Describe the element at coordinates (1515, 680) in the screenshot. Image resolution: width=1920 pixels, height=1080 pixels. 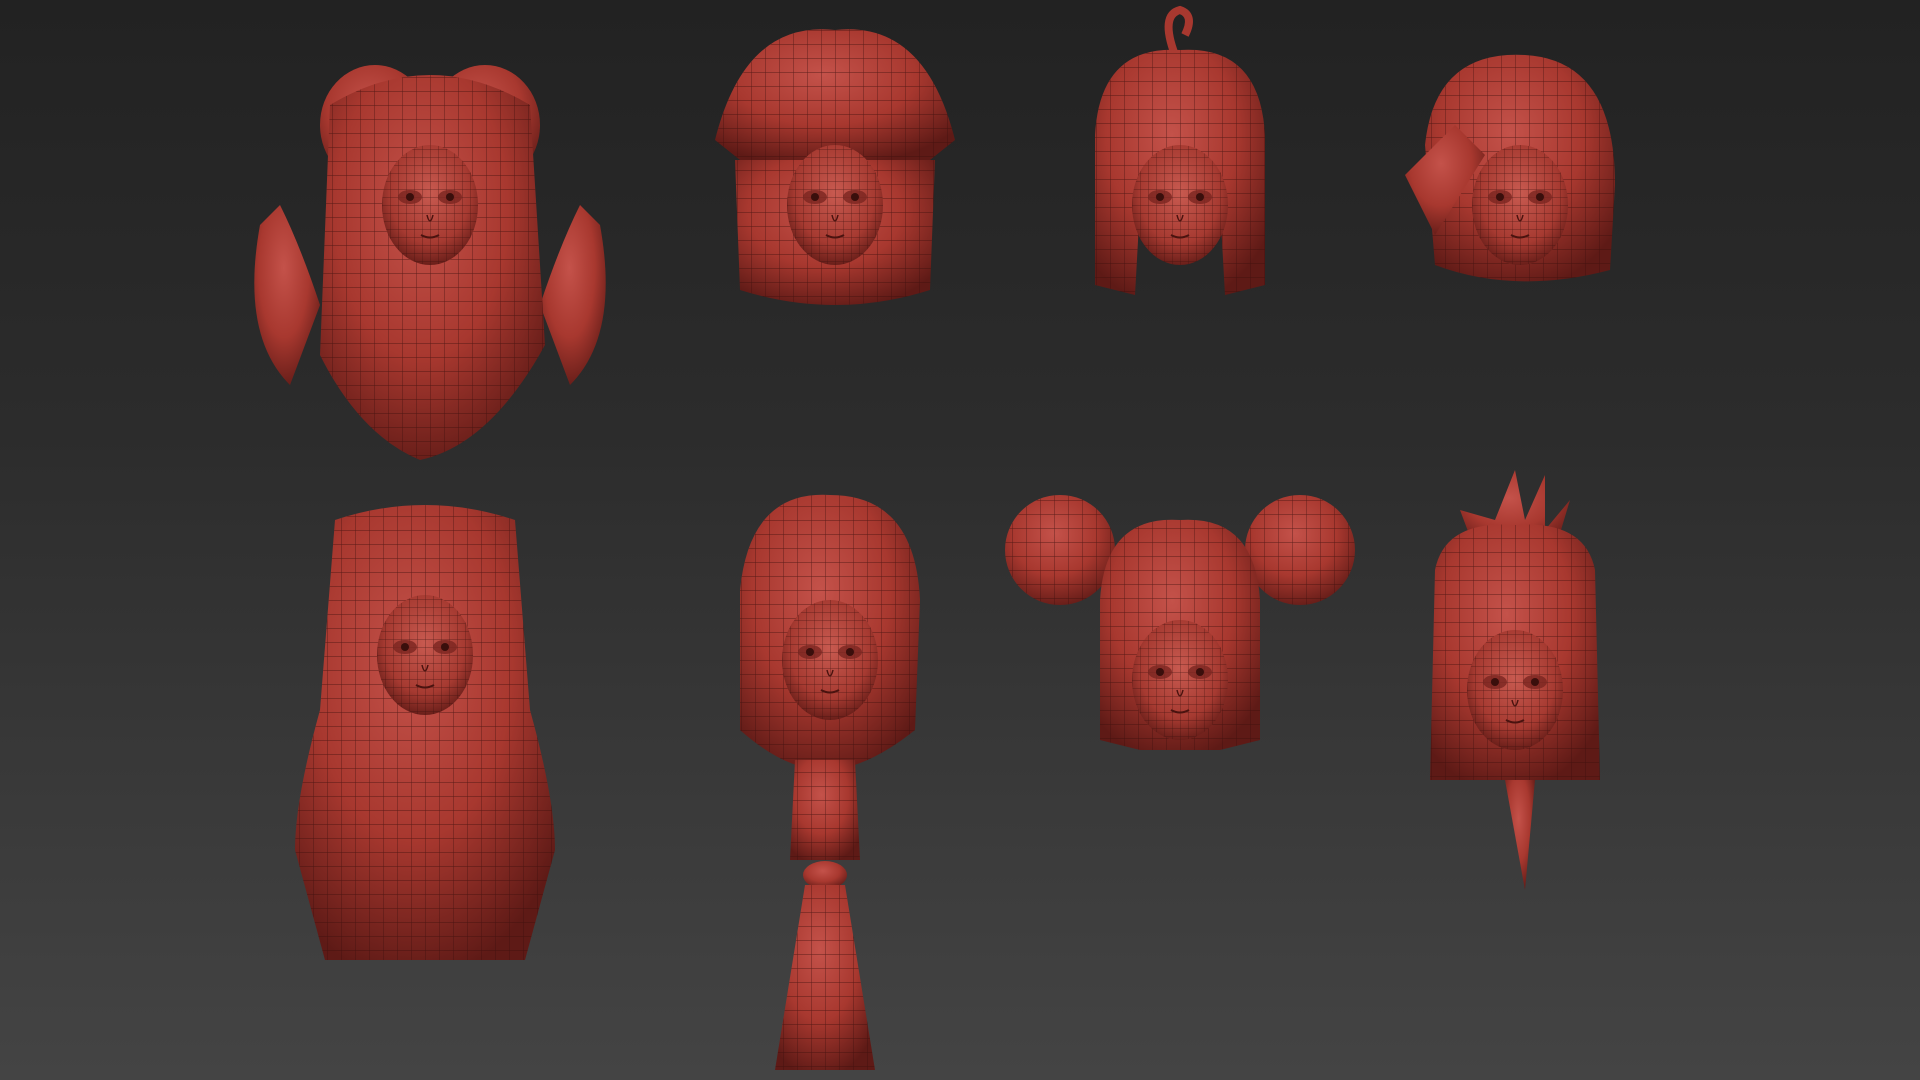
I see `head-model-spiky-ponytail` at that location.